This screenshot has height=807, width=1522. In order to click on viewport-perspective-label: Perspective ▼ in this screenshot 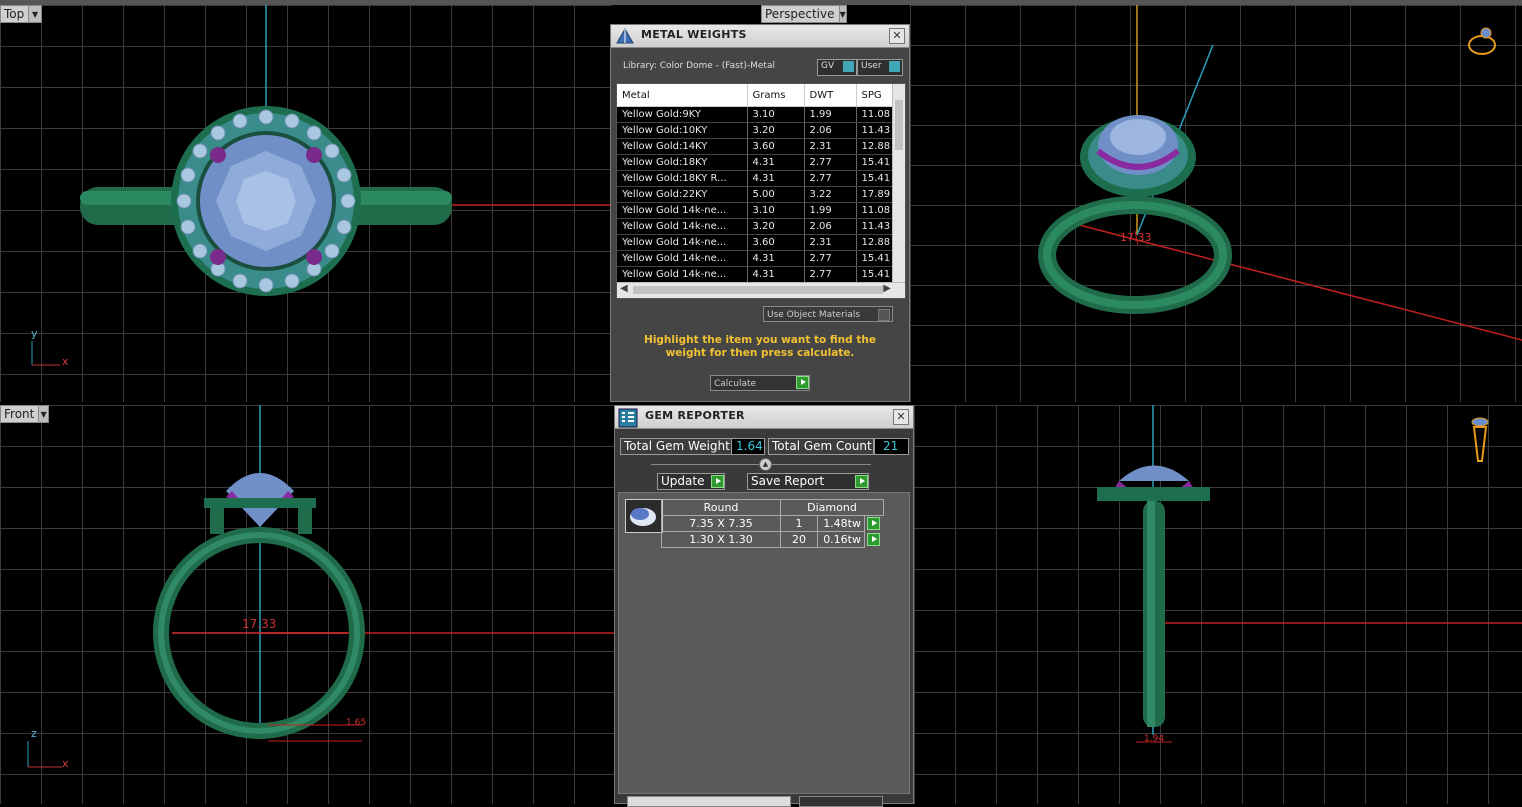, I will do `click(804, 14)`.